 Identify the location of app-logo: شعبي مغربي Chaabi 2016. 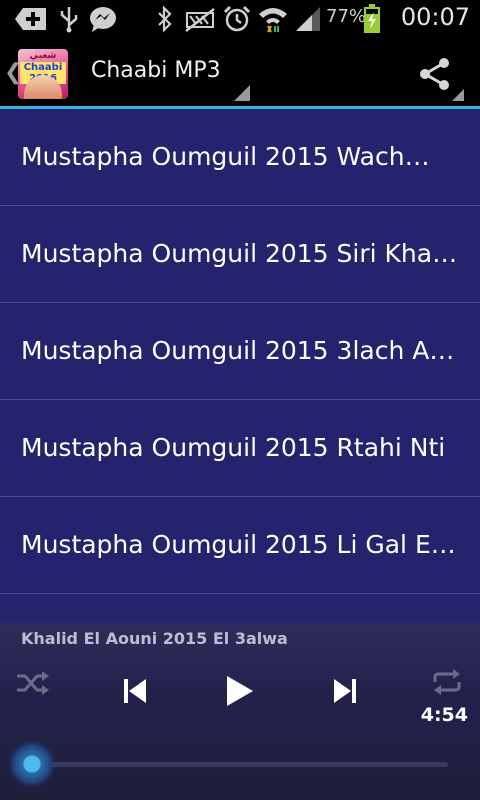
(43, 74).